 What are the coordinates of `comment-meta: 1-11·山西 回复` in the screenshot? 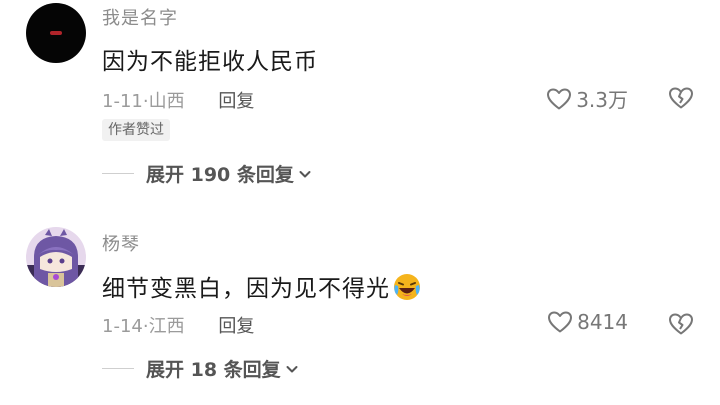 It's located at (178, 100).